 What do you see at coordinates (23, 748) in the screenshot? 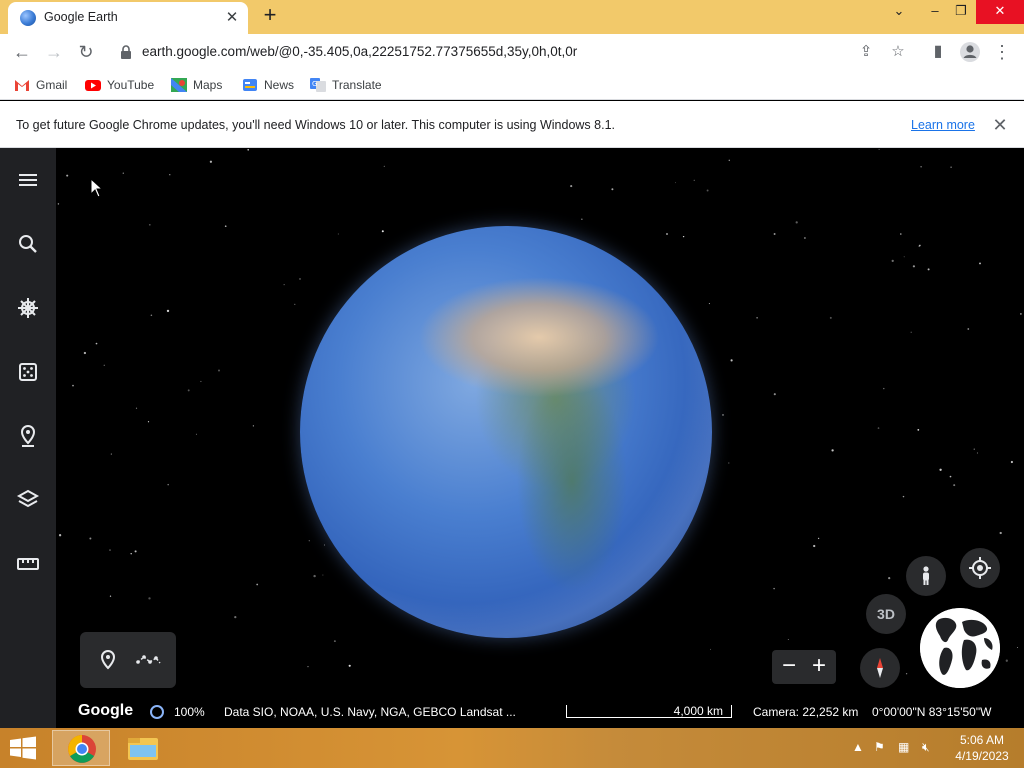
I see `windows-start-icon` at bounding box center [23, 748].